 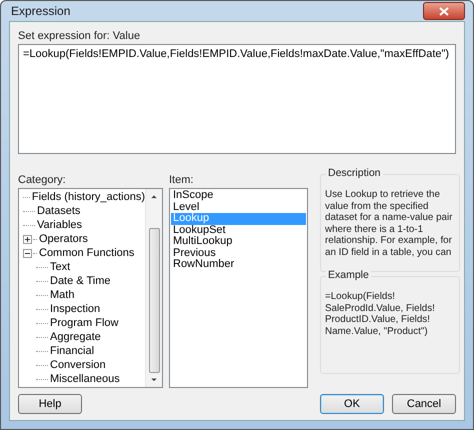 I want to click on scrollbar, so click(x=153, y=288).